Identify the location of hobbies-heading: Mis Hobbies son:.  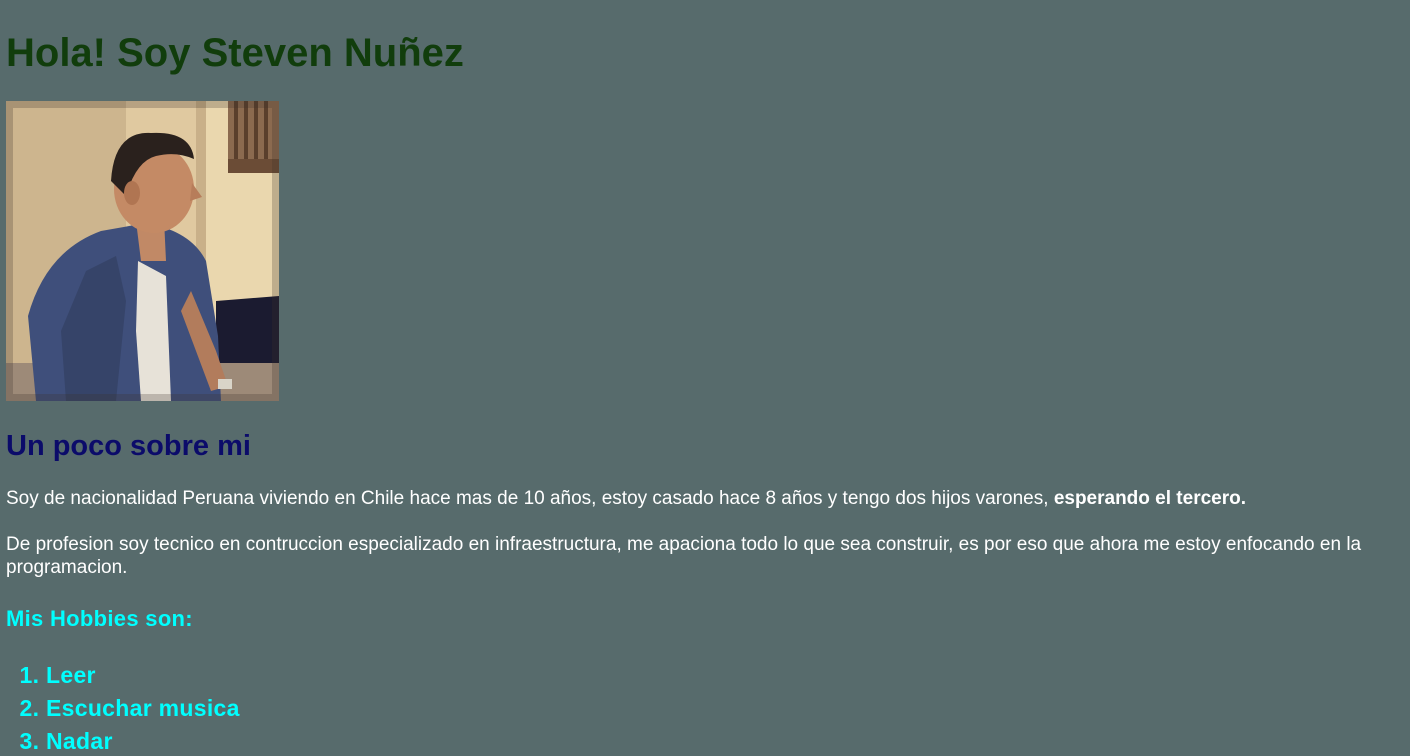
(99, 618).